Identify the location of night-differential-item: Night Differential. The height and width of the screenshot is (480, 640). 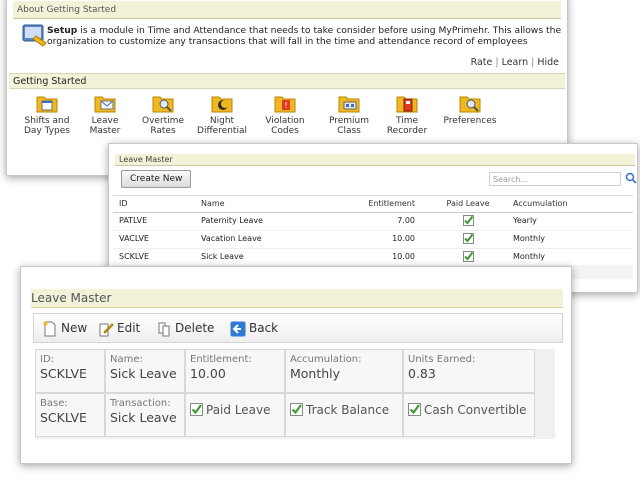
(222, 114).